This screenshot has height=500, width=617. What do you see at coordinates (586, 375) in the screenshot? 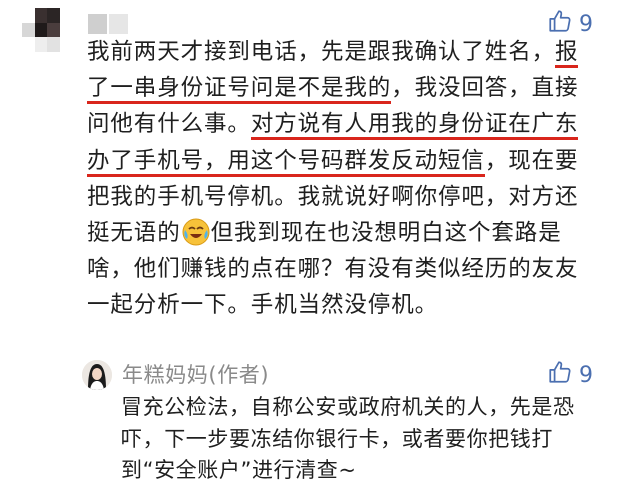
I see `reply-like-count: 9` at bounding box center [586, 375].